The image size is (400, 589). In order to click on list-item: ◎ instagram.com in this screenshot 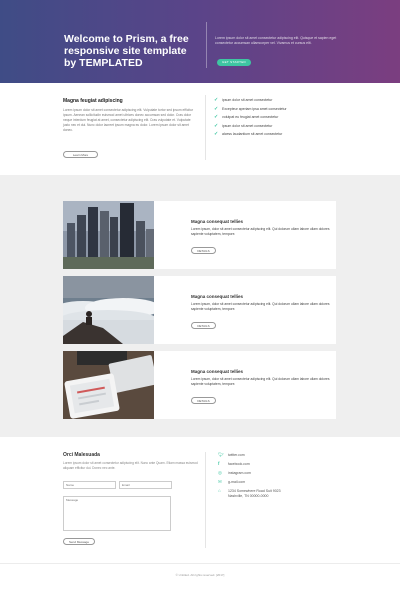, I will do `click(249, 472)`.